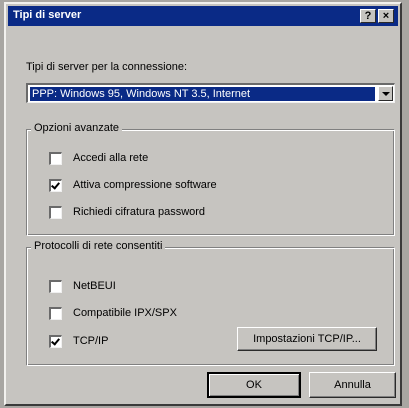 Image resolution: width=409 pixels, height=408 pixels. I want to click on login-network-label: Accedi alla rete, so click(111, 158).